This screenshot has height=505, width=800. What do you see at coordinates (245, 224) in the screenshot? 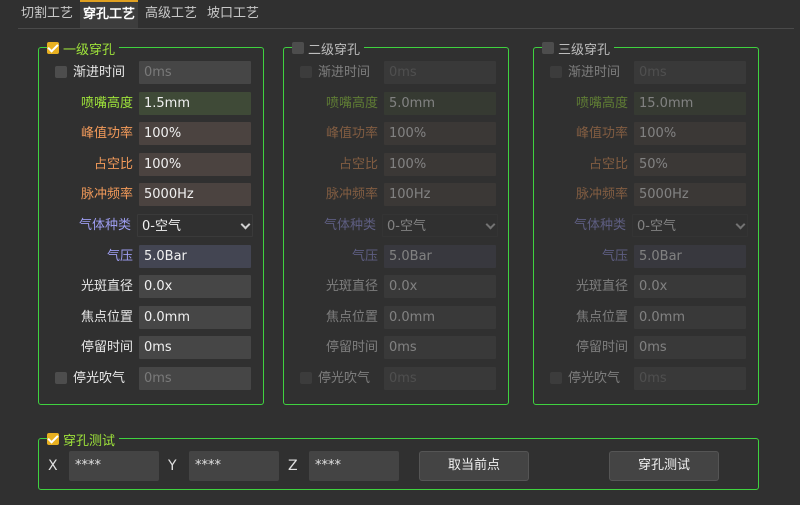
I see `chevron-down-icon` at bounding box center [245, 224].